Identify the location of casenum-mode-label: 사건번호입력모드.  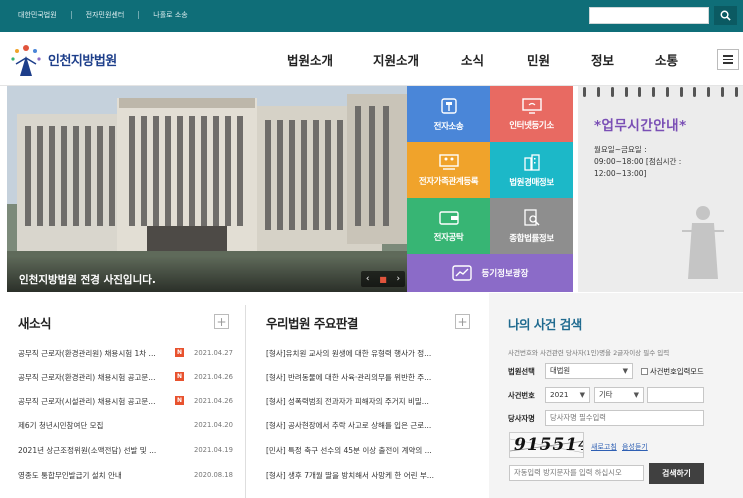
(677, 371).